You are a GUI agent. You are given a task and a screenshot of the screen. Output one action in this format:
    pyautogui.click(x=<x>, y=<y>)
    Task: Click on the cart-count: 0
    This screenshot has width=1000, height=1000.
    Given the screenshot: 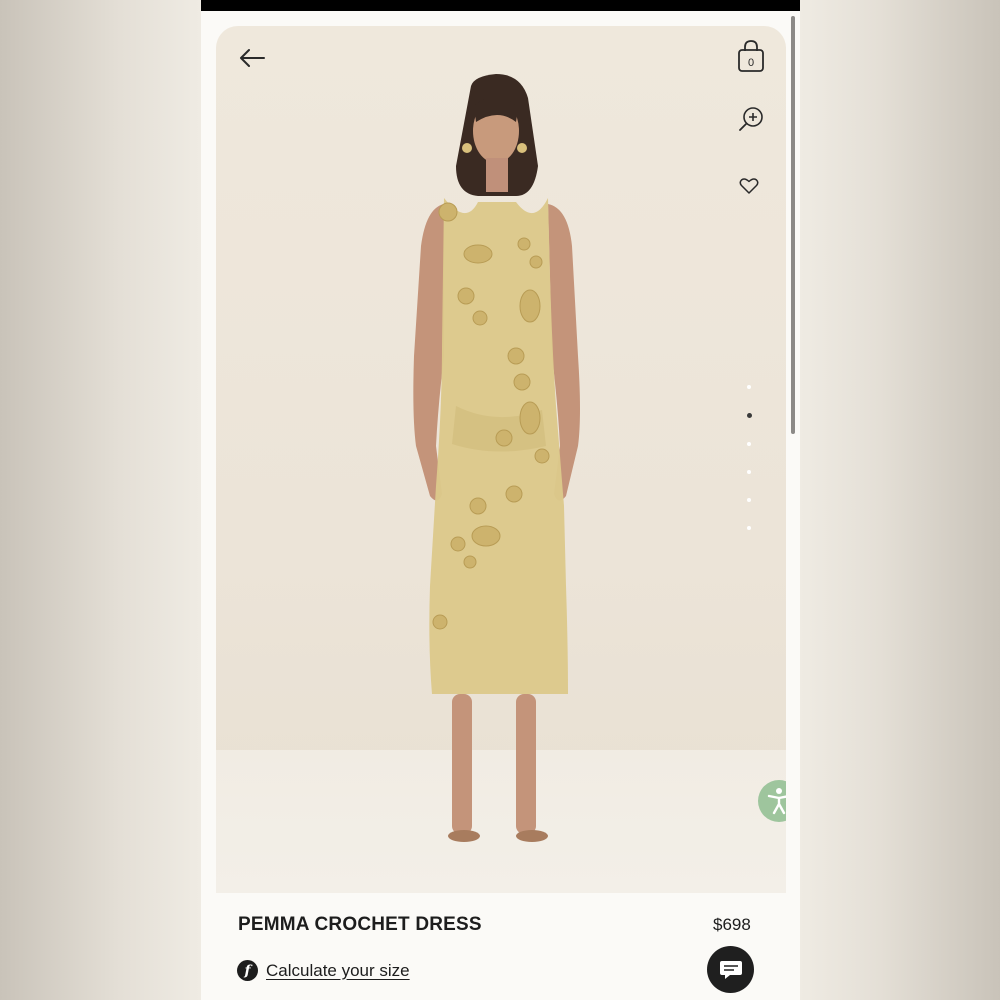 What is the action you would take?
    pyautogui.click(x=751, y=63)
    